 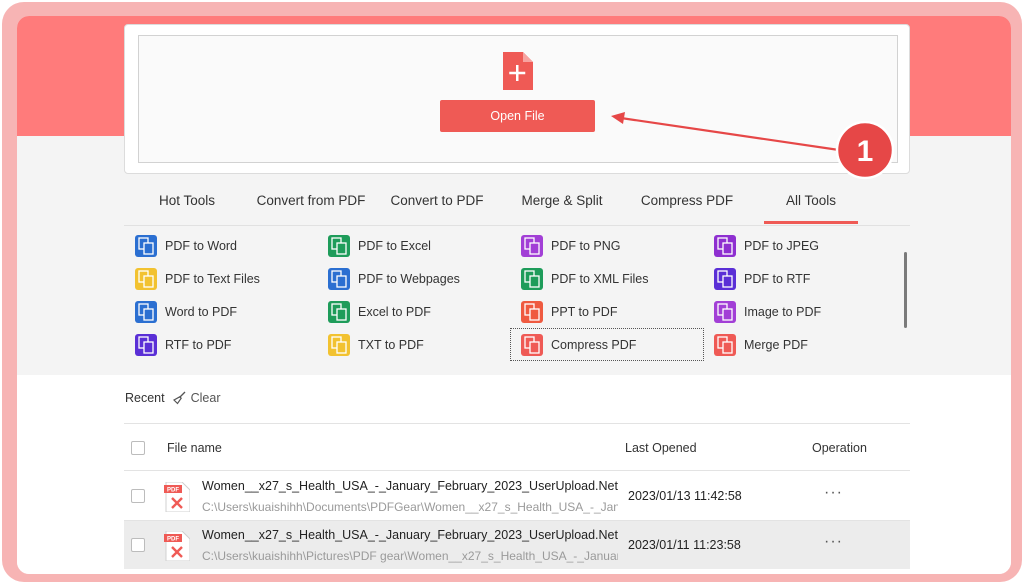 I want to click on tool-pdf-to-rtf: PDF to RTF, so click(x=807, y=279).